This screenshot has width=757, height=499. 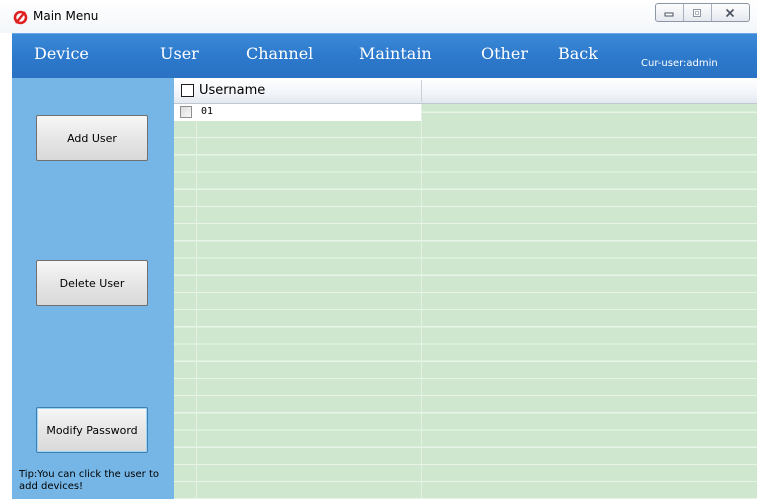 What do you see at coordinates (20, 17) in the screenshot?
I see `app-logo-icon` at bounding box center [20, 17].